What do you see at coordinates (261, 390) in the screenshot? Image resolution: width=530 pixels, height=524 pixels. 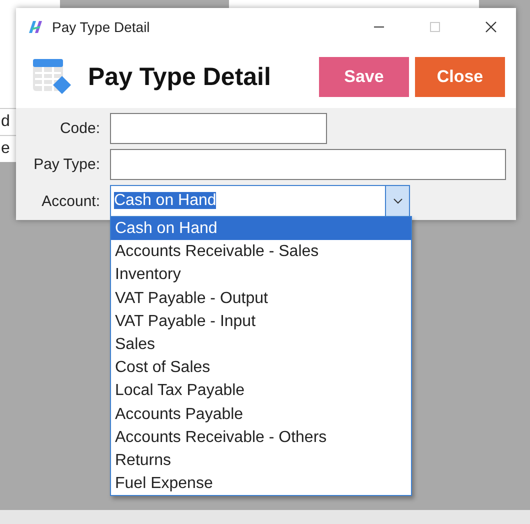 I see `dropdown-option: Local Tax Payable` at bounding box center [261, 390].